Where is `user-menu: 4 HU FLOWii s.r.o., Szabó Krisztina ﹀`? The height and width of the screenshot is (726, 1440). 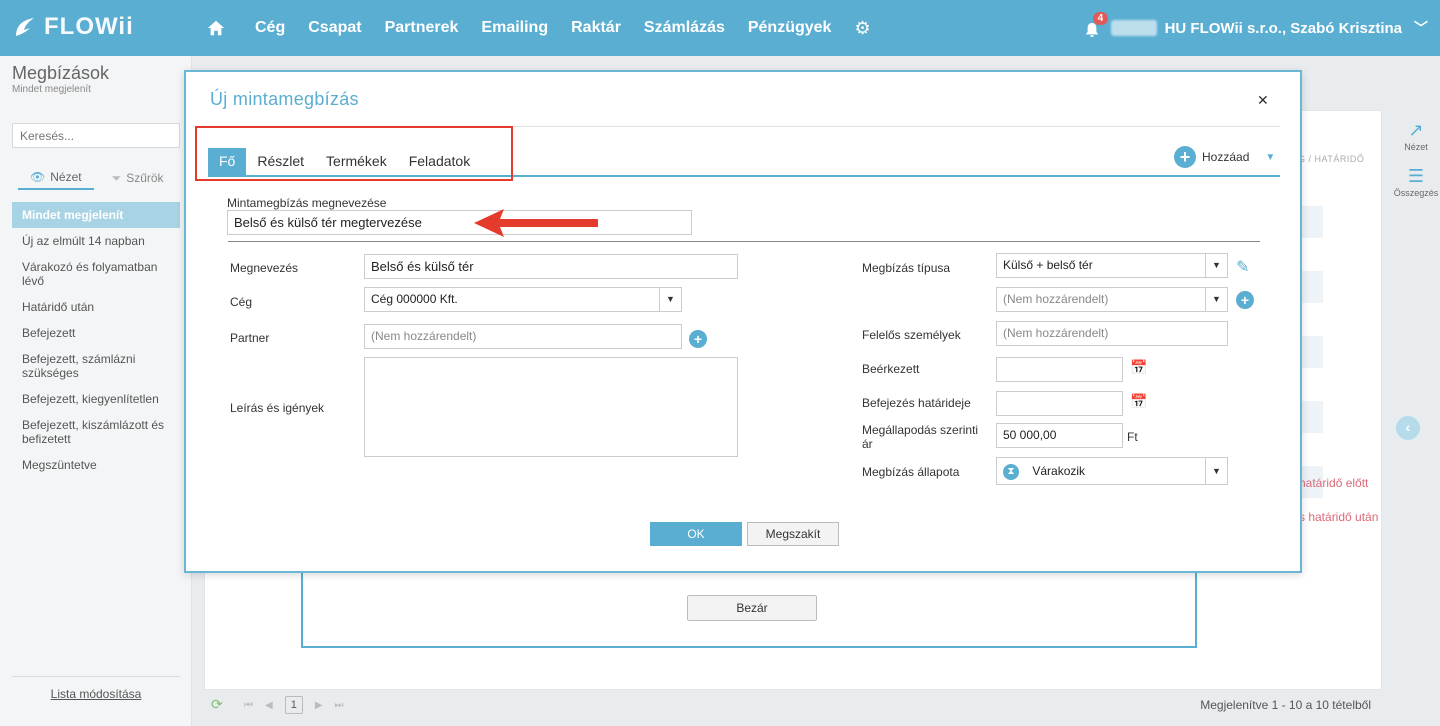
user-menu: 4 HU FLOWii s.r.o., Szabó Krisztina ﹀ is located at coordinates (1256, 28).